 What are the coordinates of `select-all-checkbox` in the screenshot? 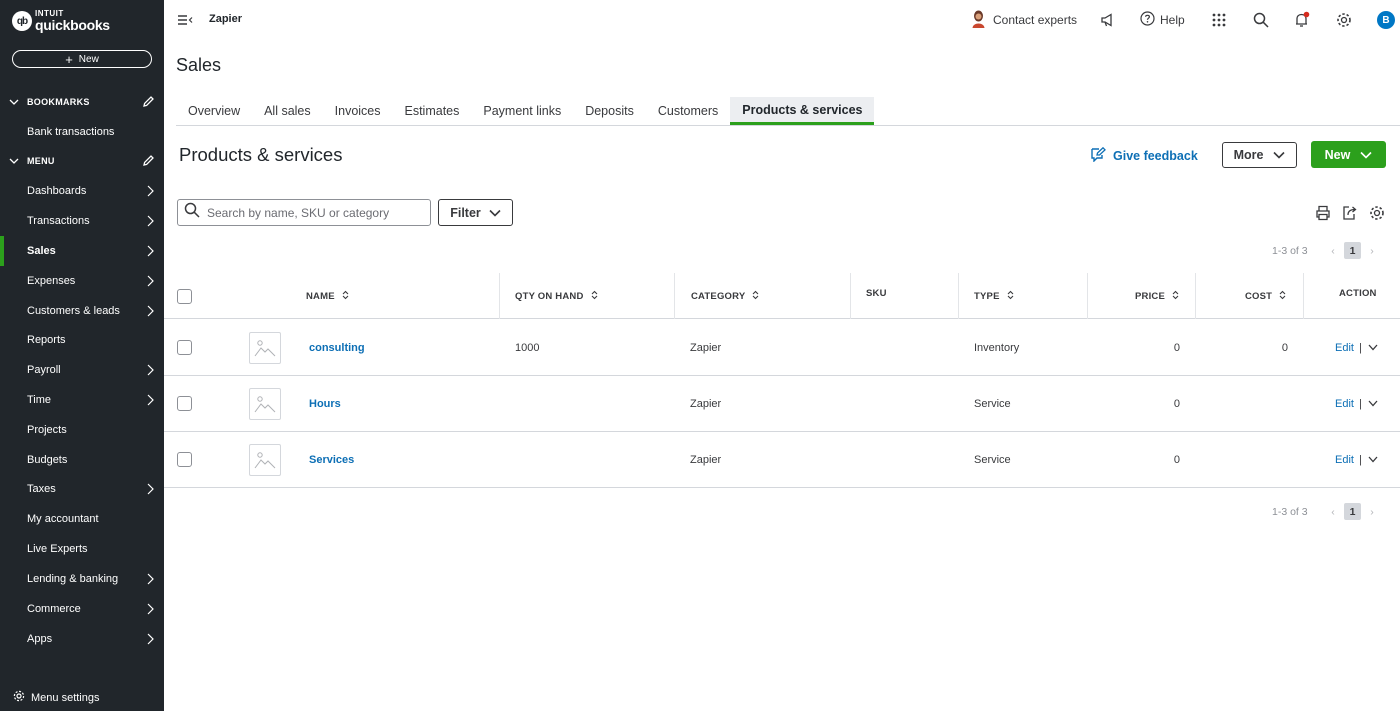 It's located at (184, 296).